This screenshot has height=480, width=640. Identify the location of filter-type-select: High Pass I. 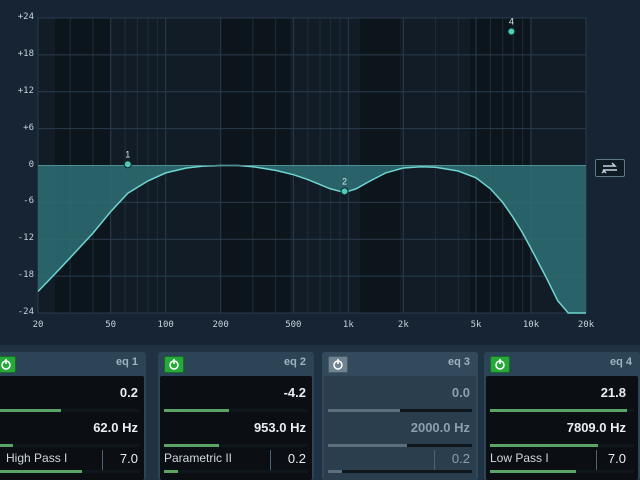
(36, 458).